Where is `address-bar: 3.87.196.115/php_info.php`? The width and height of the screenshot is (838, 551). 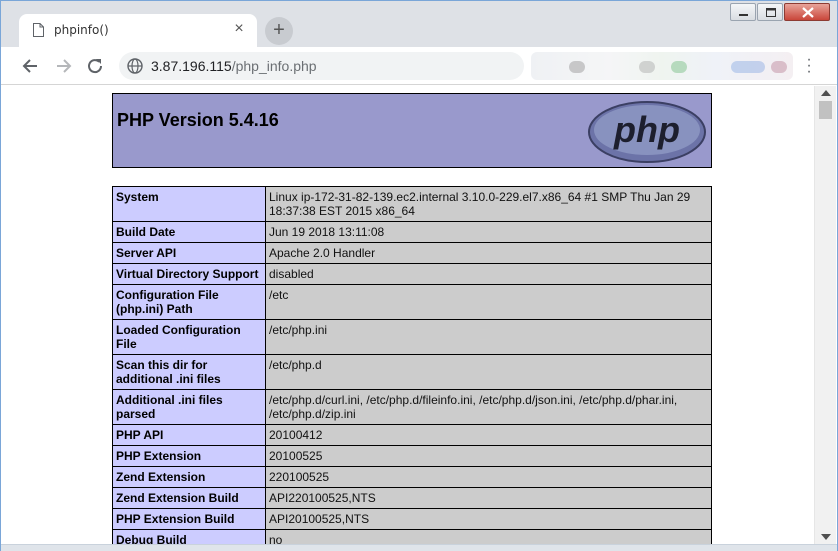
address-bar: 3.87.196.115/php_info.php is located at coordinates (321, 66).